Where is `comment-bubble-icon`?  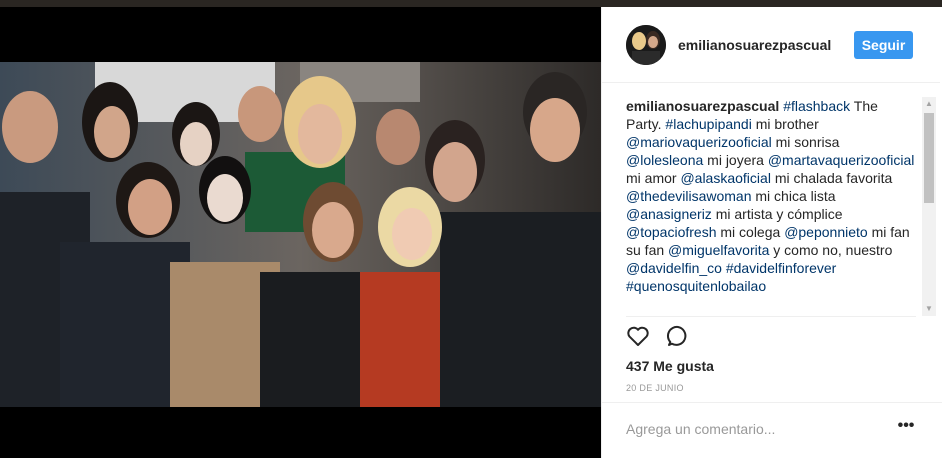
comment-bubble-icon is located at coordinates (679, 337).